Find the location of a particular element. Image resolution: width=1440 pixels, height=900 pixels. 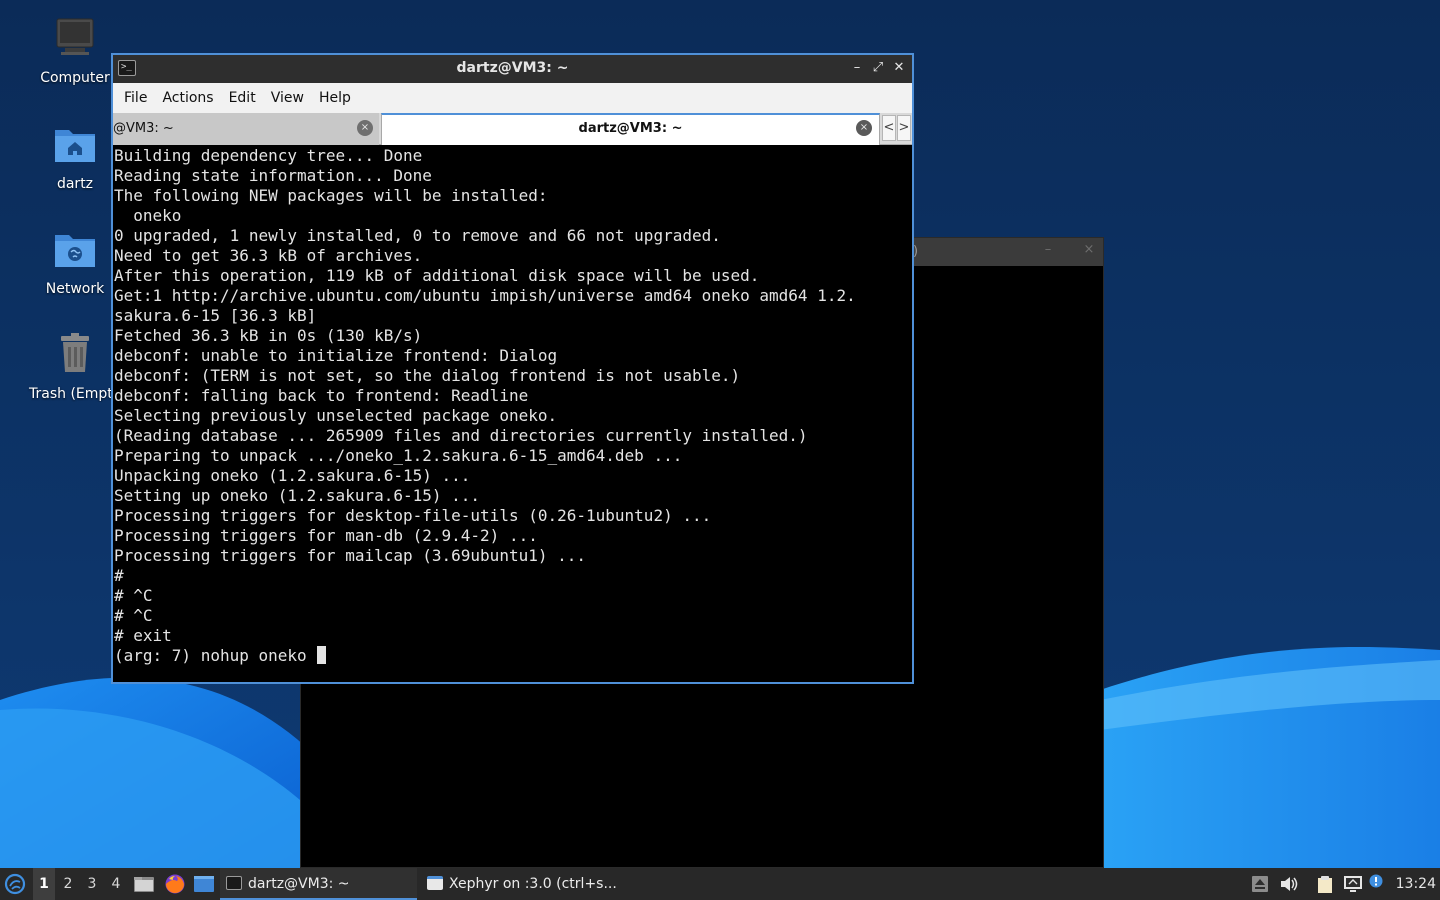

xephyr-close-button: × is located at coordinates (1089, 251).